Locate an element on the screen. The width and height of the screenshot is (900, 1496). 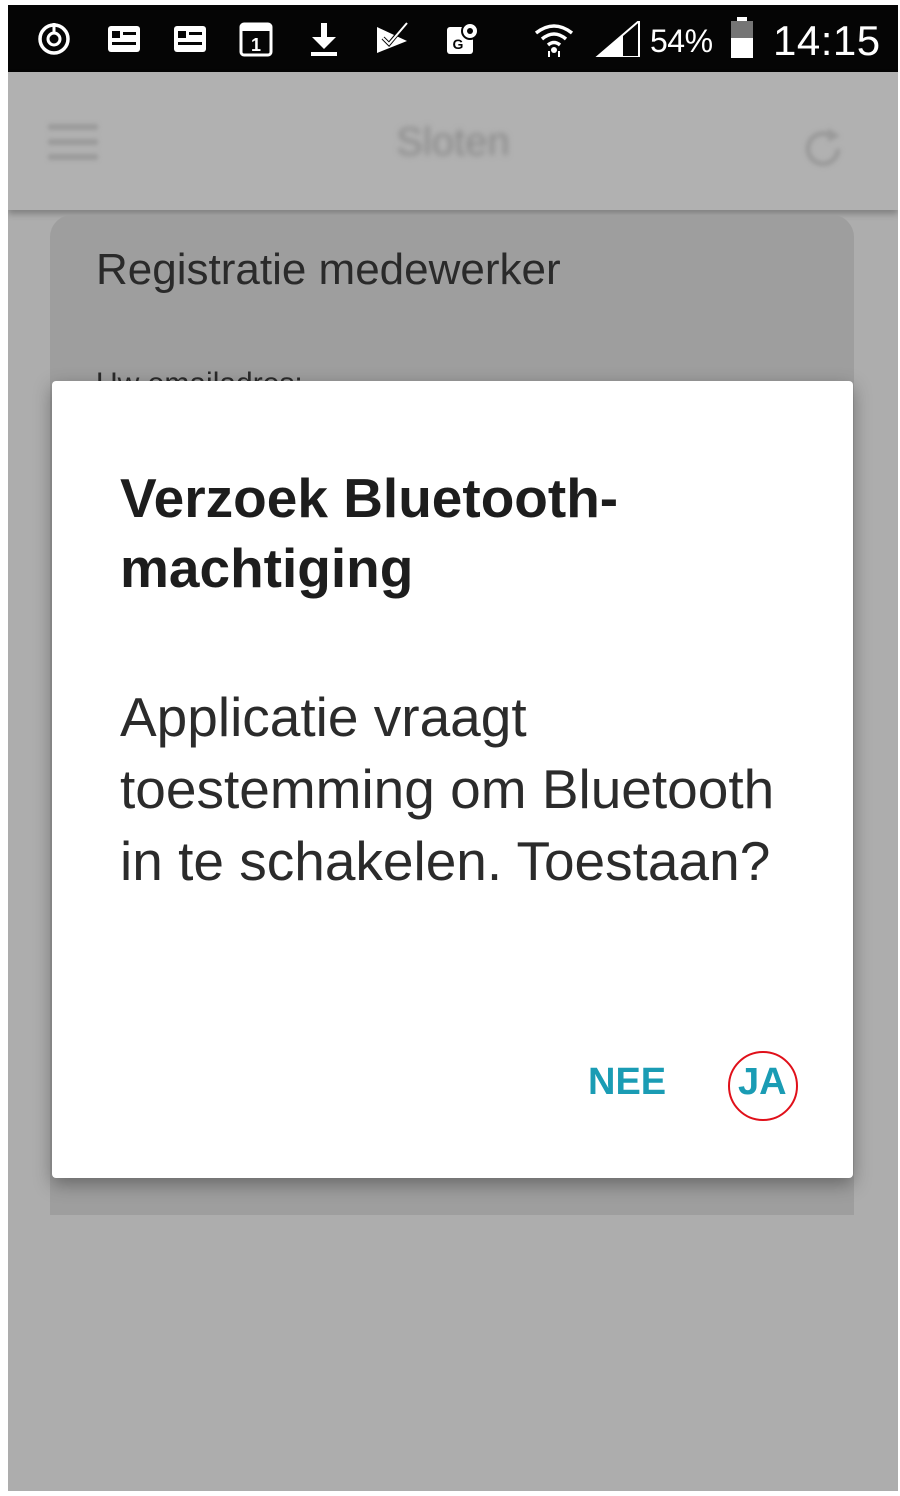
dialog-title-line1: Verzoek Bluetooth- is located at coordinates (369, 498).